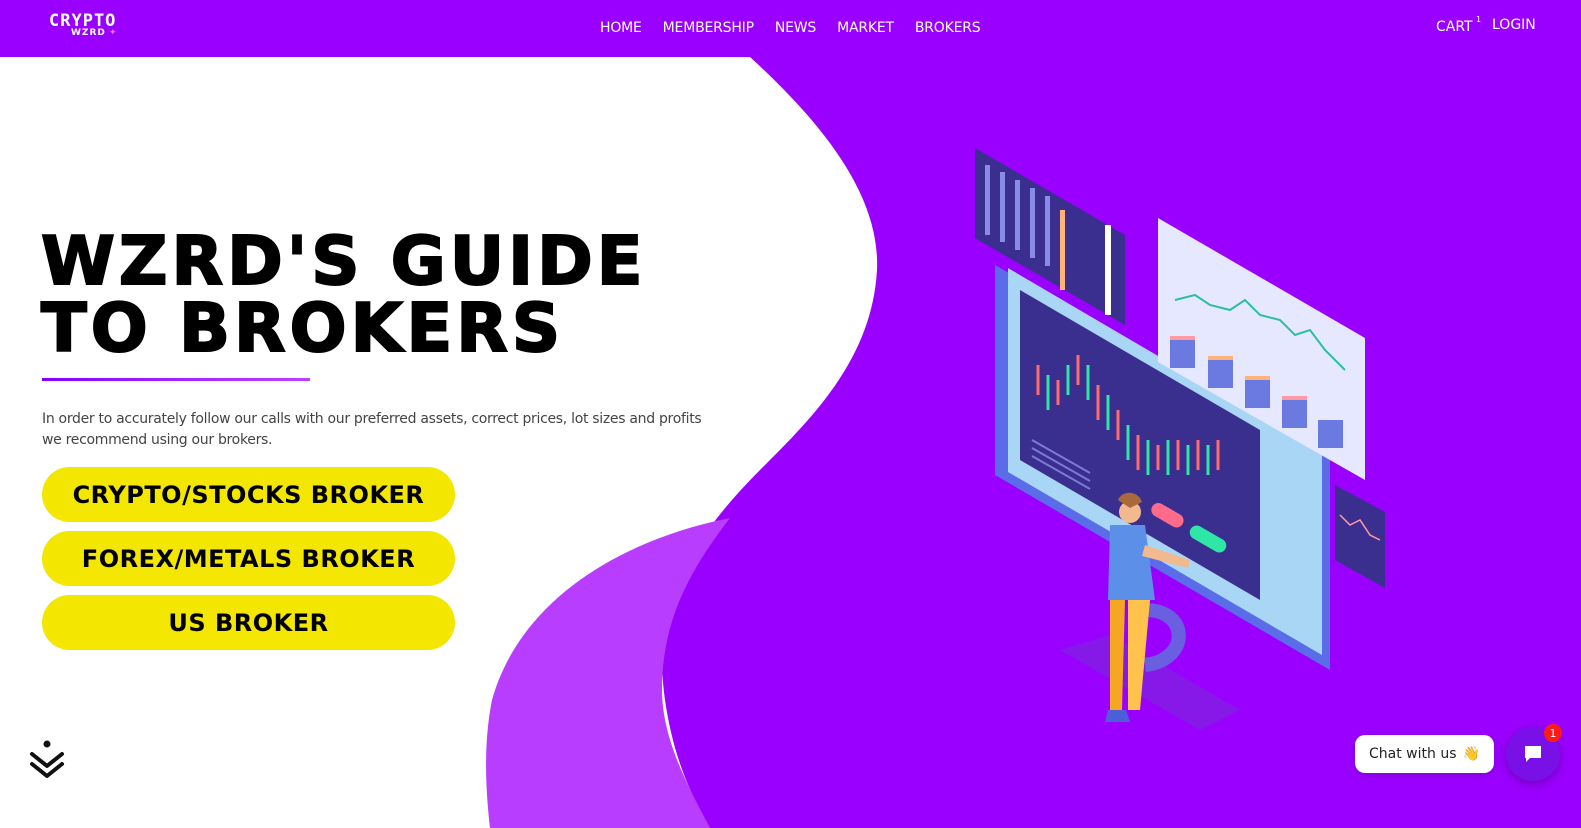 The height and width of the screenshot is (828, 1581). I want to click on site-logo: CRYPTO WZRD ✦, so click(95, 27).